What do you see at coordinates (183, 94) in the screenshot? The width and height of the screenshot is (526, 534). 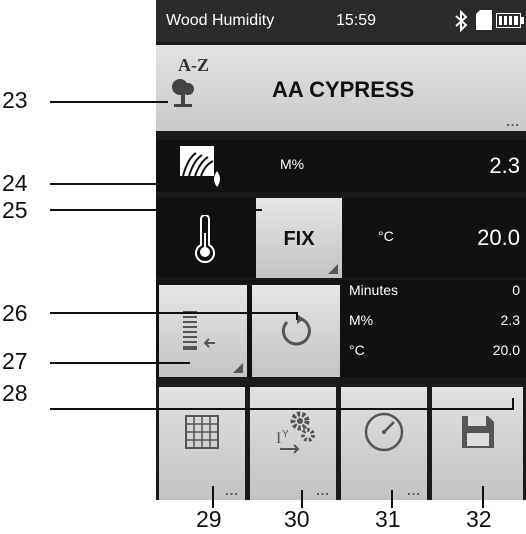 I see `tree-icon` at bounding box center [183, 94].